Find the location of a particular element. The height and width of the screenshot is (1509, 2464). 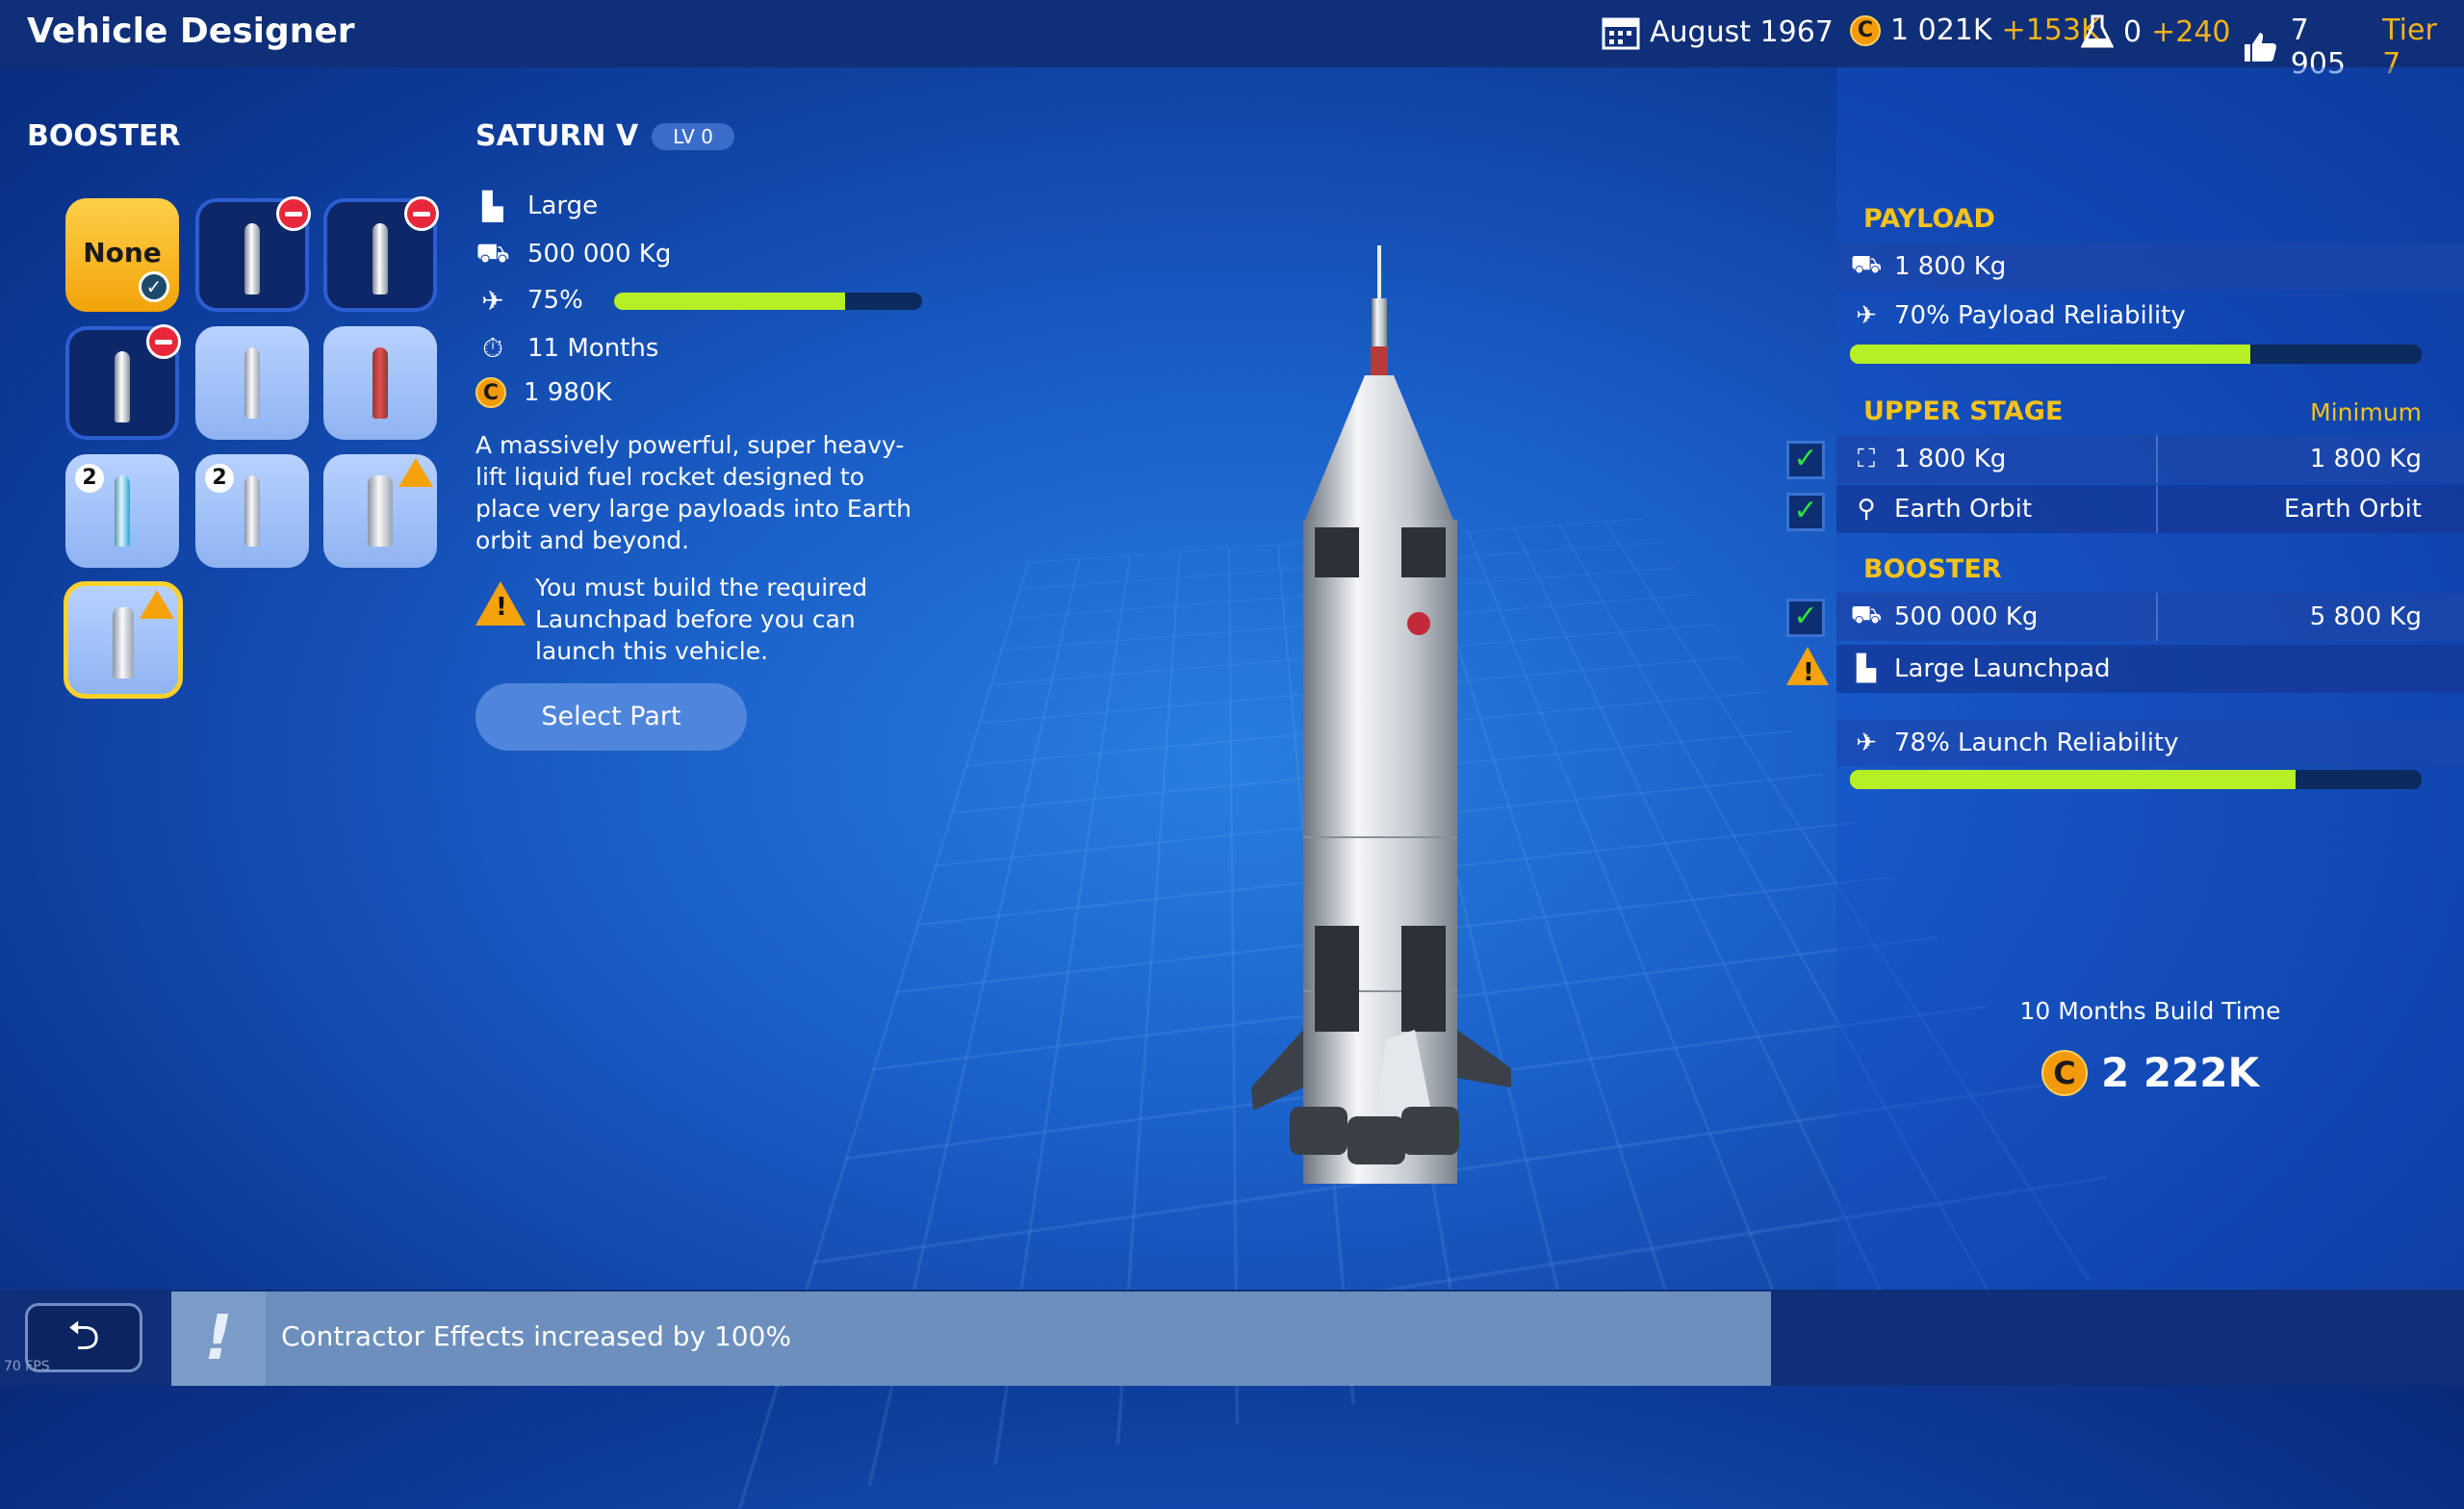

level-badge: LV 0 is located at coordinates (693, 136).